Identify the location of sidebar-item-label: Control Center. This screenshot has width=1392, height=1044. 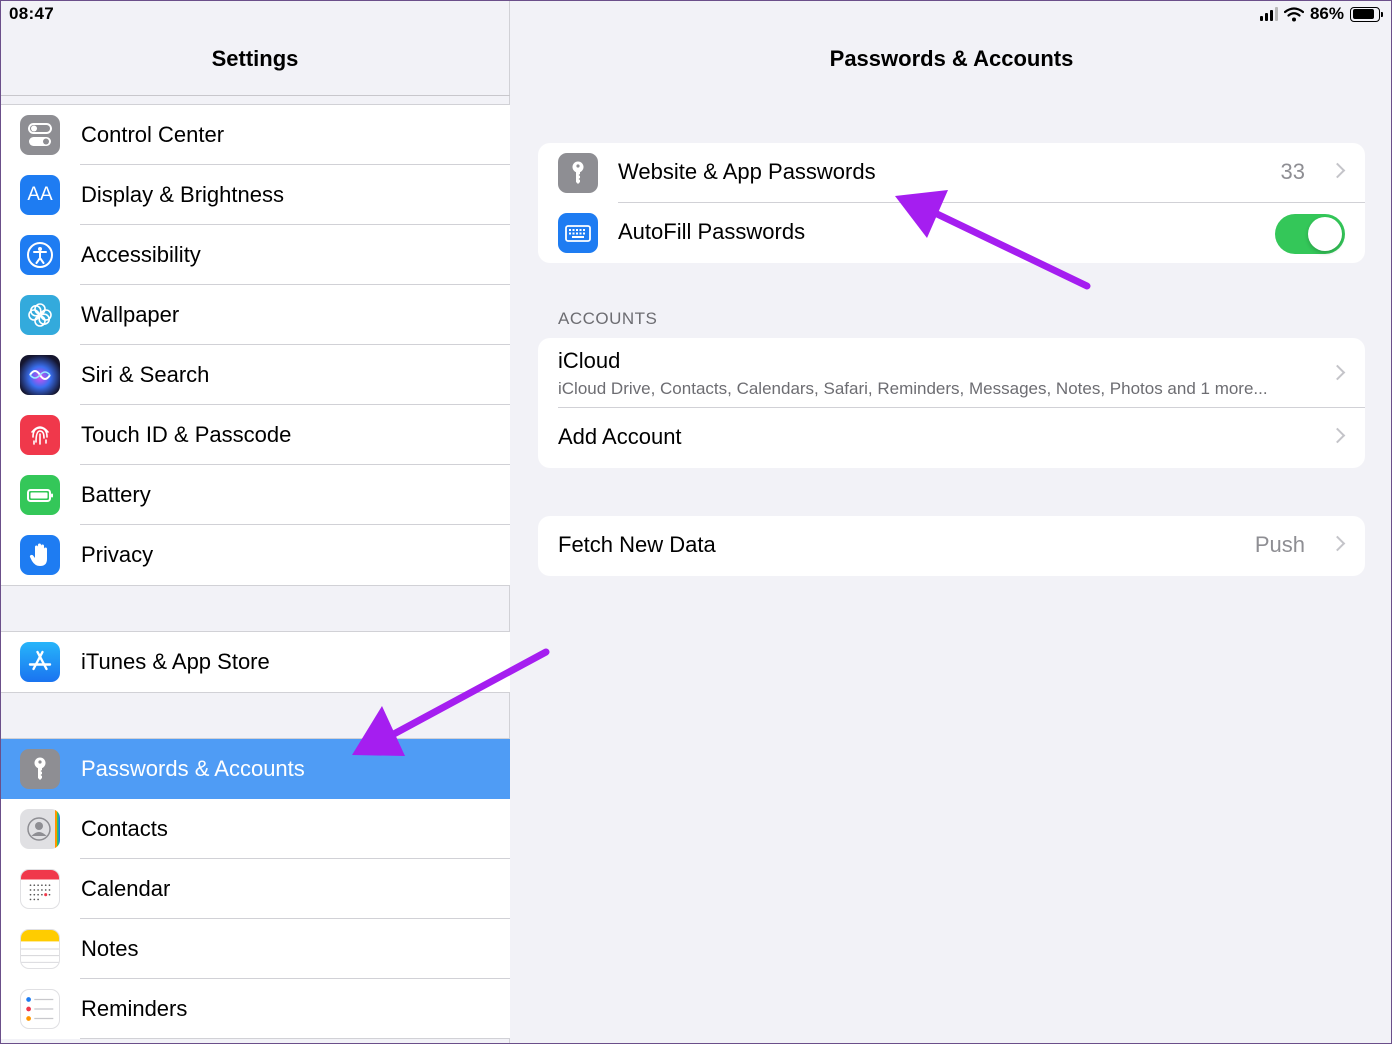
(153, 134).